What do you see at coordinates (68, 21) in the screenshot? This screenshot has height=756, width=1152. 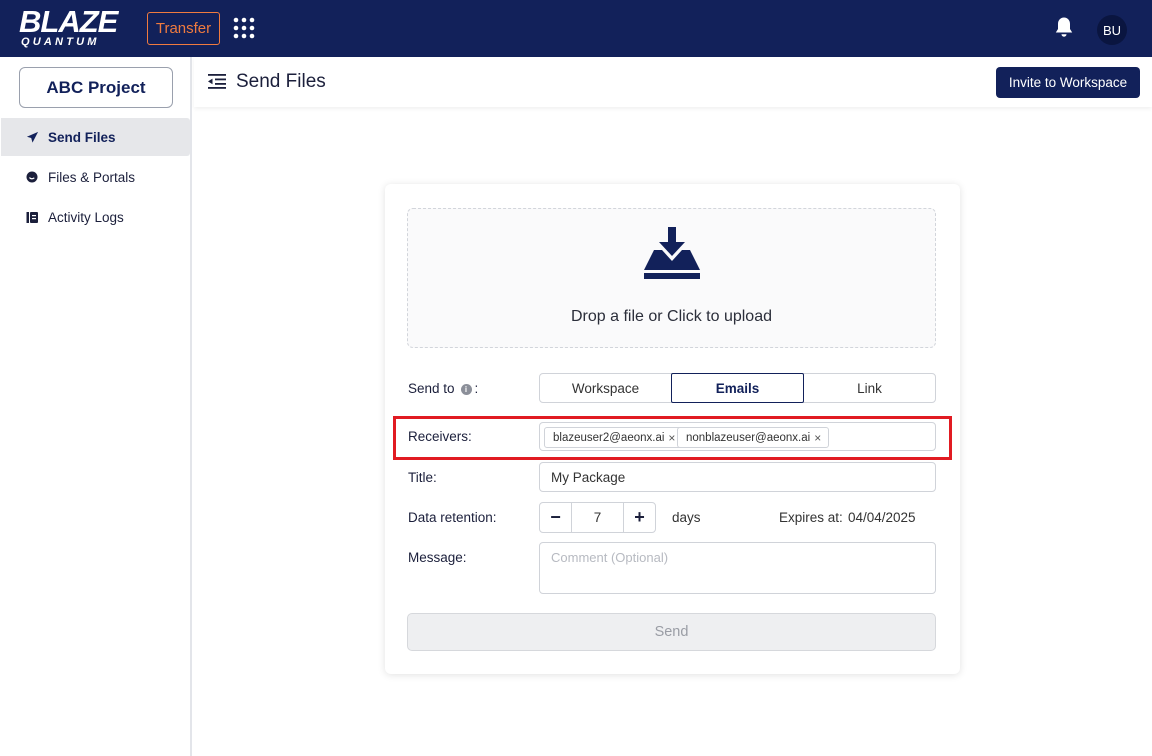 I see `logo-text-main: BLAZE` at bounding box center [68, 21].